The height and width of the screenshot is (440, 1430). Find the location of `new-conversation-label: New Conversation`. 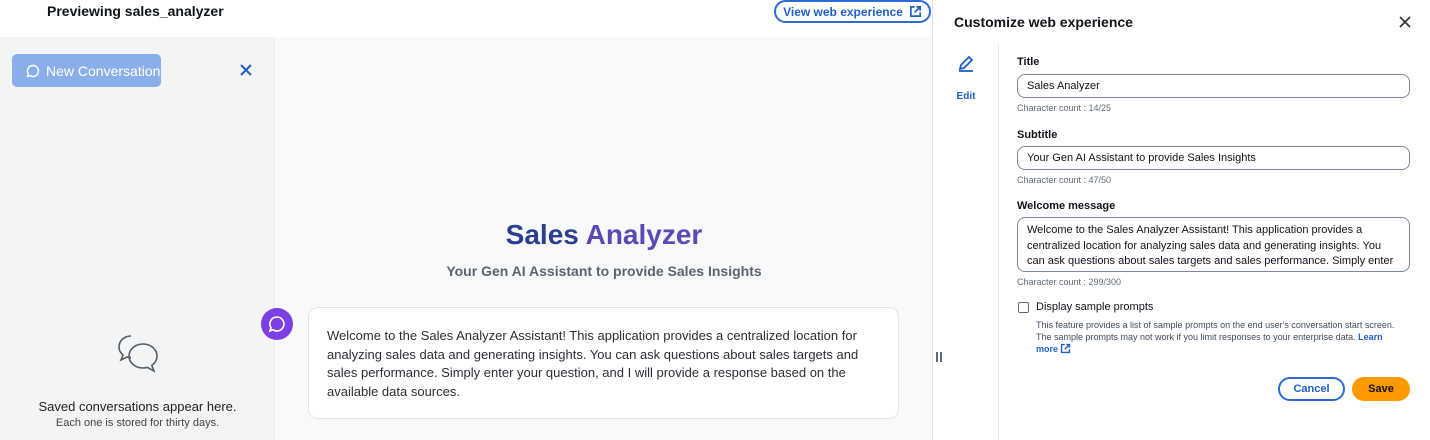

new-conversation-label: New Conversation is located at coordinates (103, 70).